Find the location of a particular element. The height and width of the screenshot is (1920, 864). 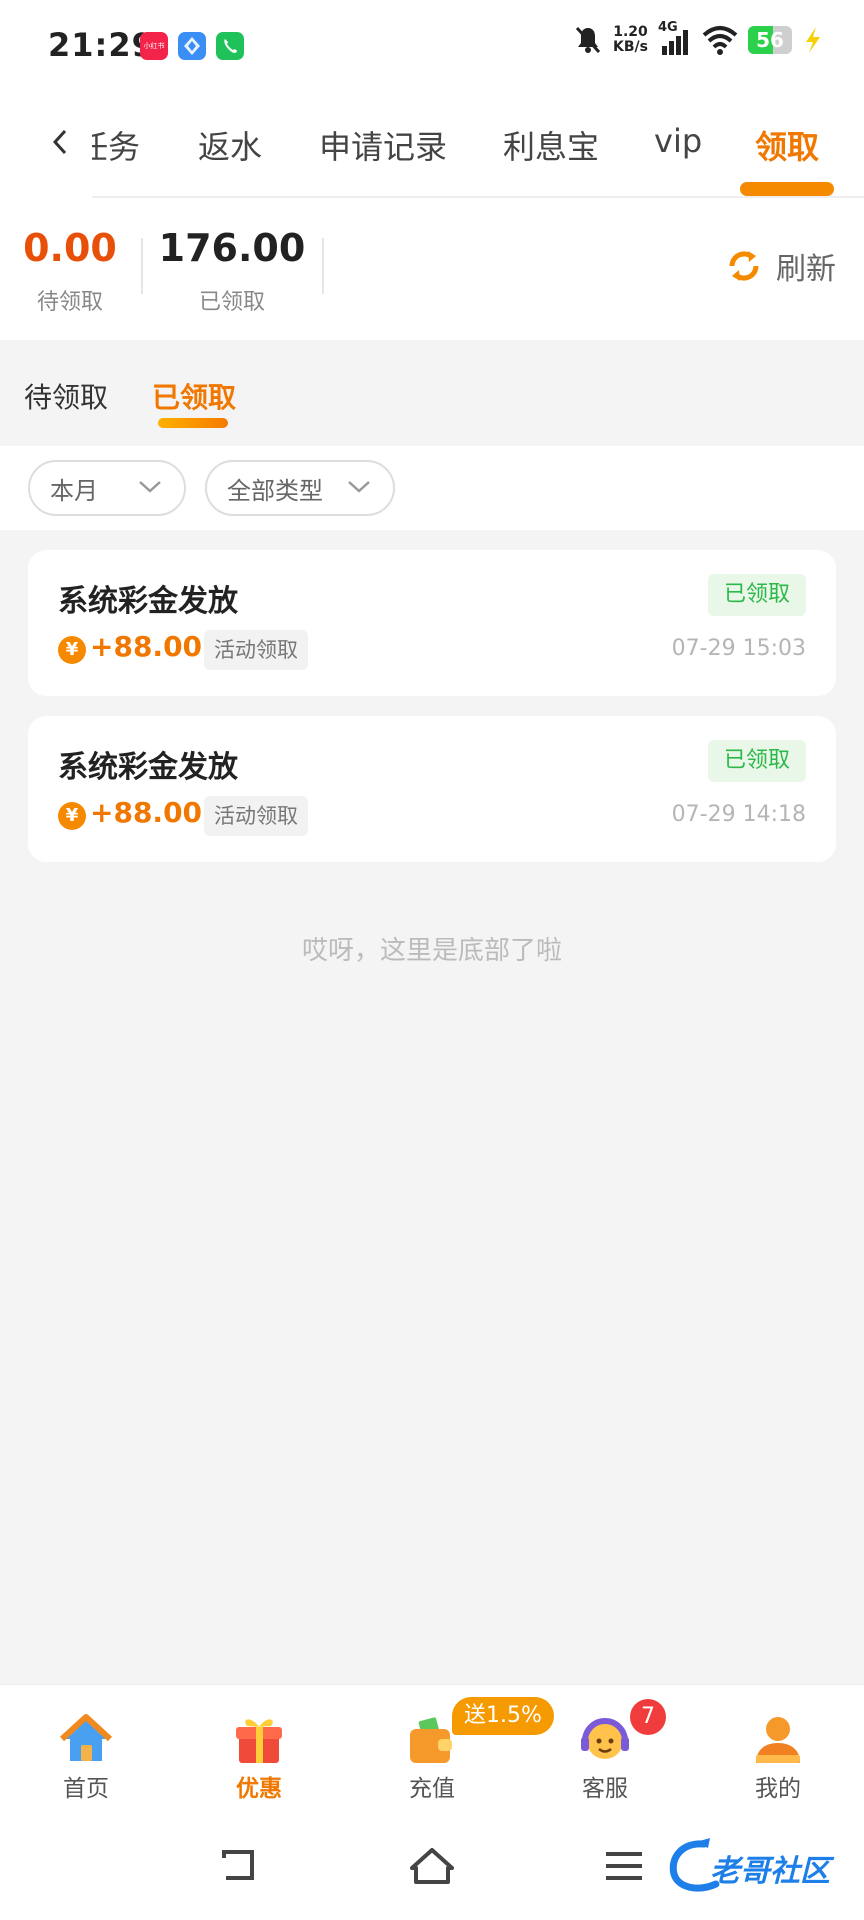

phone-icon is located at coordinates (230, 46).